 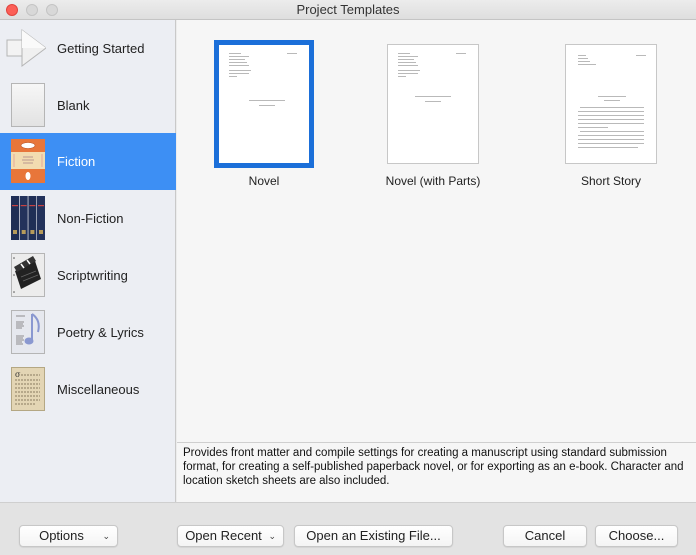 I want to click on minimize-window-button, so click(x=32, y=10).